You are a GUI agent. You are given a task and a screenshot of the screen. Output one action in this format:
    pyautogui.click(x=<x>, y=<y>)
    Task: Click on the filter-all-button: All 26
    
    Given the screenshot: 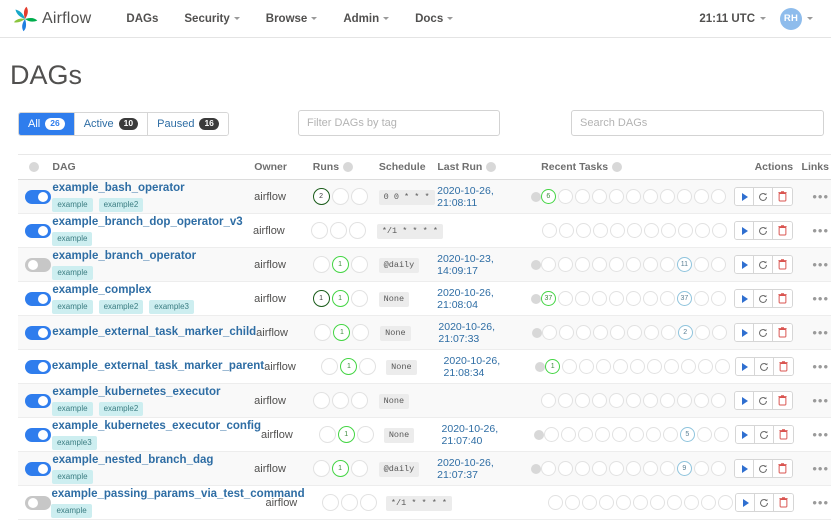 What is the action you would take?
    pyautogui.click(x=47, y=124)
    